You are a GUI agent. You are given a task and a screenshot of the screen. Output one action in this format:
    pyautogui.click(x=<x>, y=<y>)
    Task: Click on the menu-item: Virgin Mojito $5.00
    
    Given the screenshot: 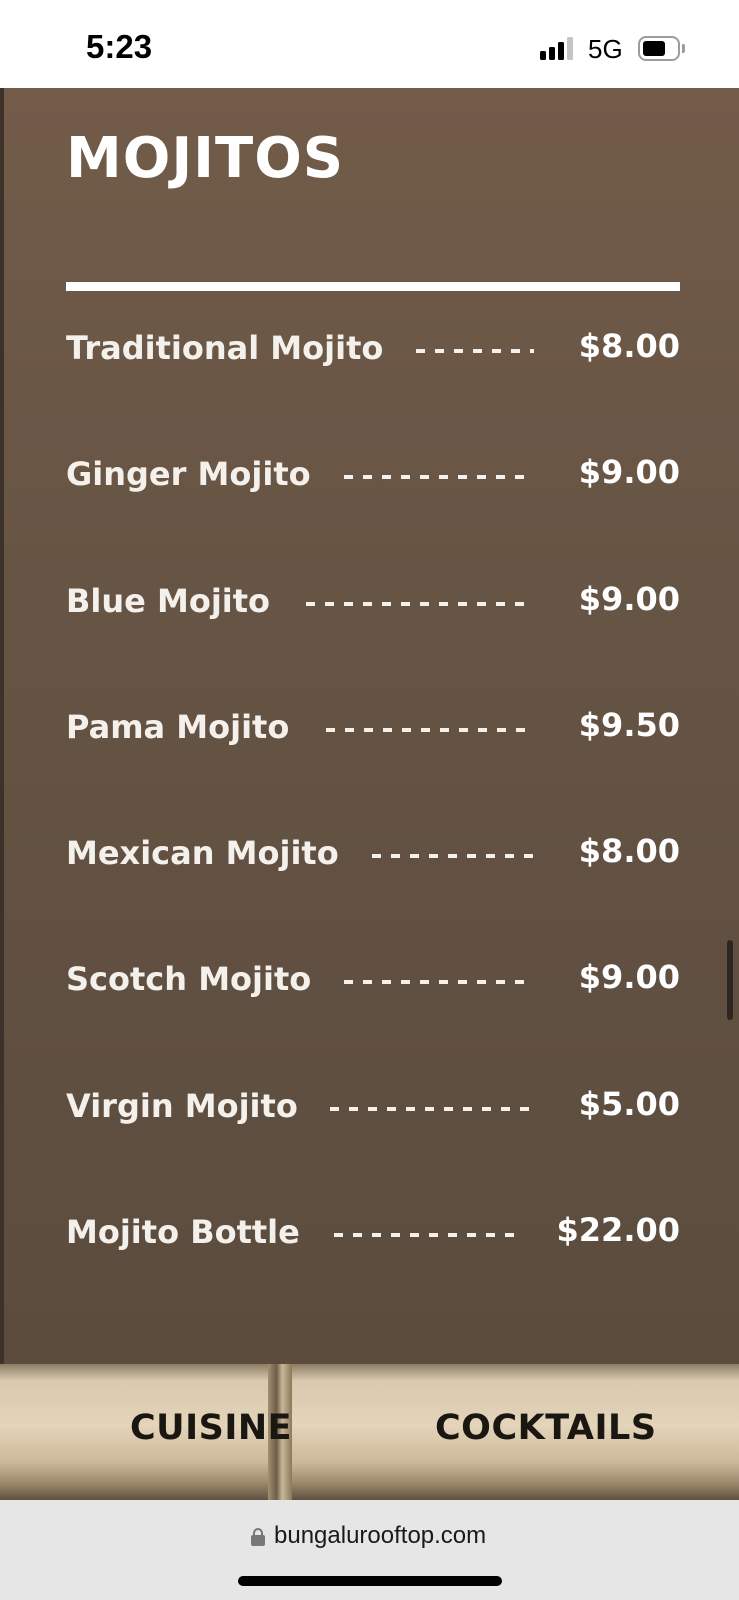 What is the action you would take?
    pyautogui.click(x=373, y=1111)
    